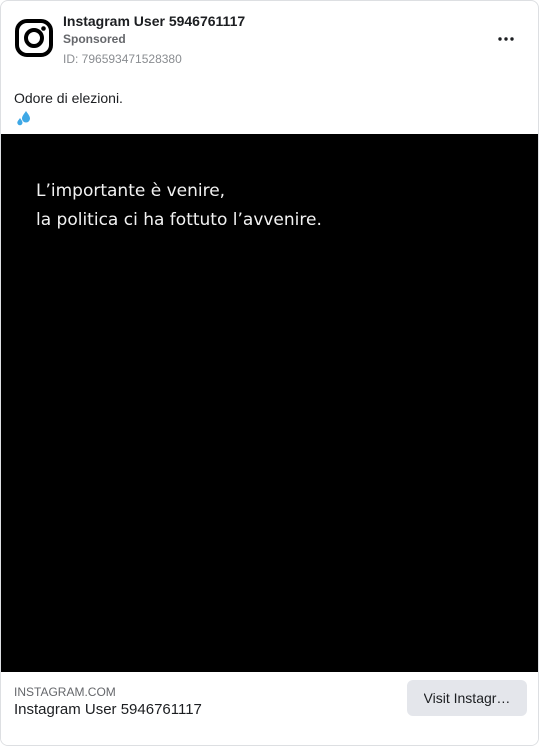  What do you see at coordinates (24, 118) in the screenshot?
I see `sweat-droplets-icon` at bounding box center [24, 118].